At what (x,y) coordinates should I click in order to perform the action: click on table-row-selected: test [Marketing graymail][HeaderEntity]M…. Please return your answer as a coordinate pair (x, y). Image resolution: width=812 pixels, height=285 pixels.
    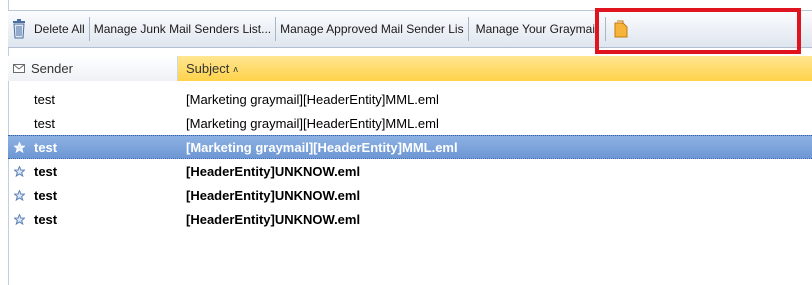
    Looking at the image, I should click on (410, 147).